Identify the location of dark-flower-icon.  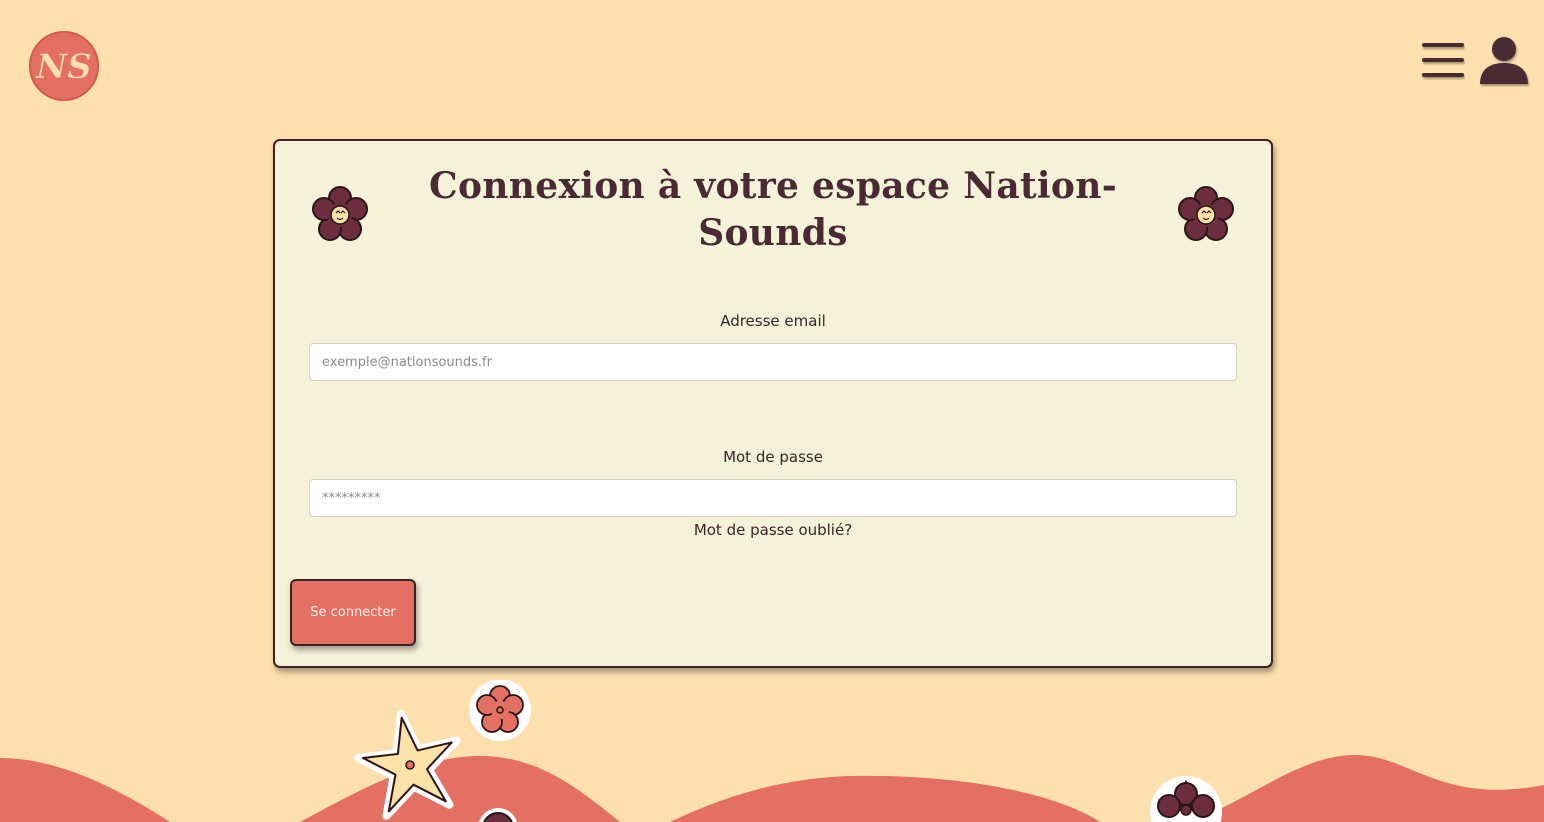
(1186, 799).